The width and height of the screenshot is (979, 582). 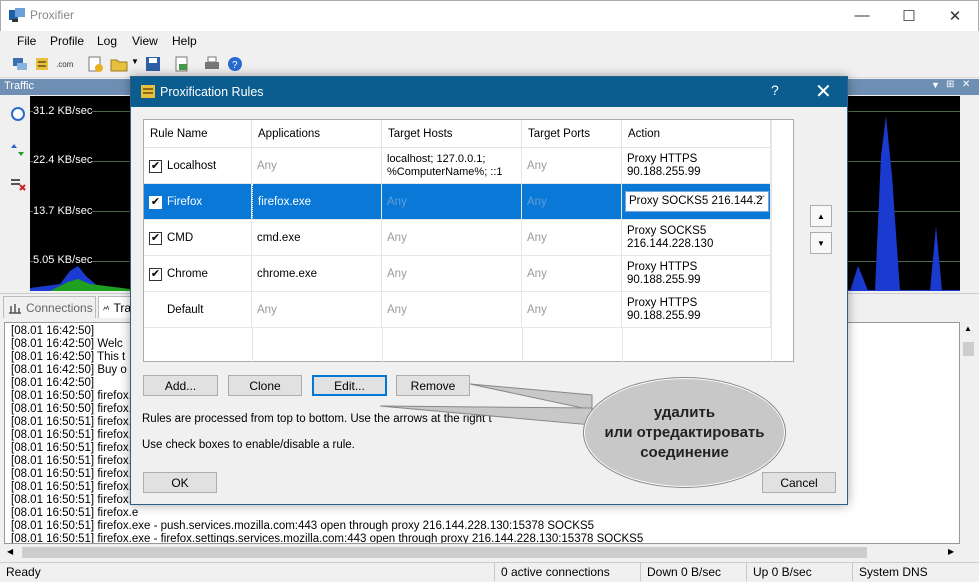 I want to click on cancel-button: Cancel, so click(x=799, y=482).